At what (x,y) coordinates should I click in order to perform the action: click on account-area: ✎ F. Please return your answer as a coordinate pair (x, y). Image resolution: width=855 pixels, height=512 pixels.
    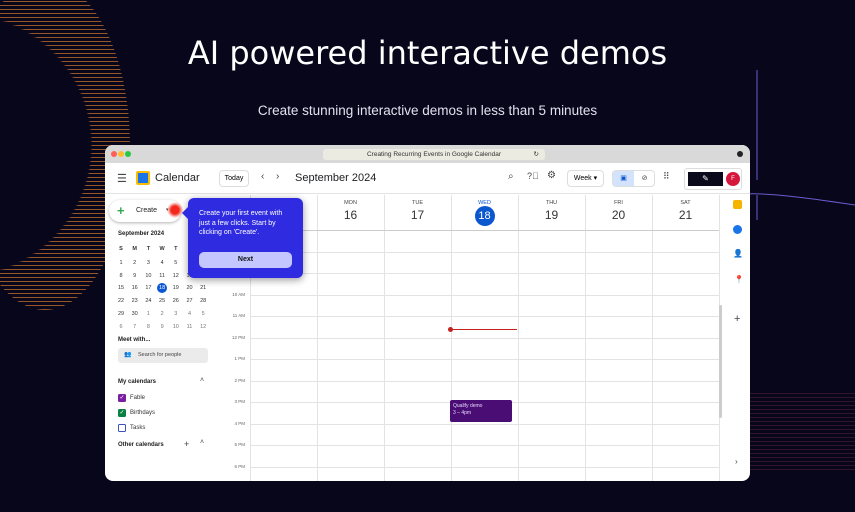
    Looking at the image, I should click on (713, 179).